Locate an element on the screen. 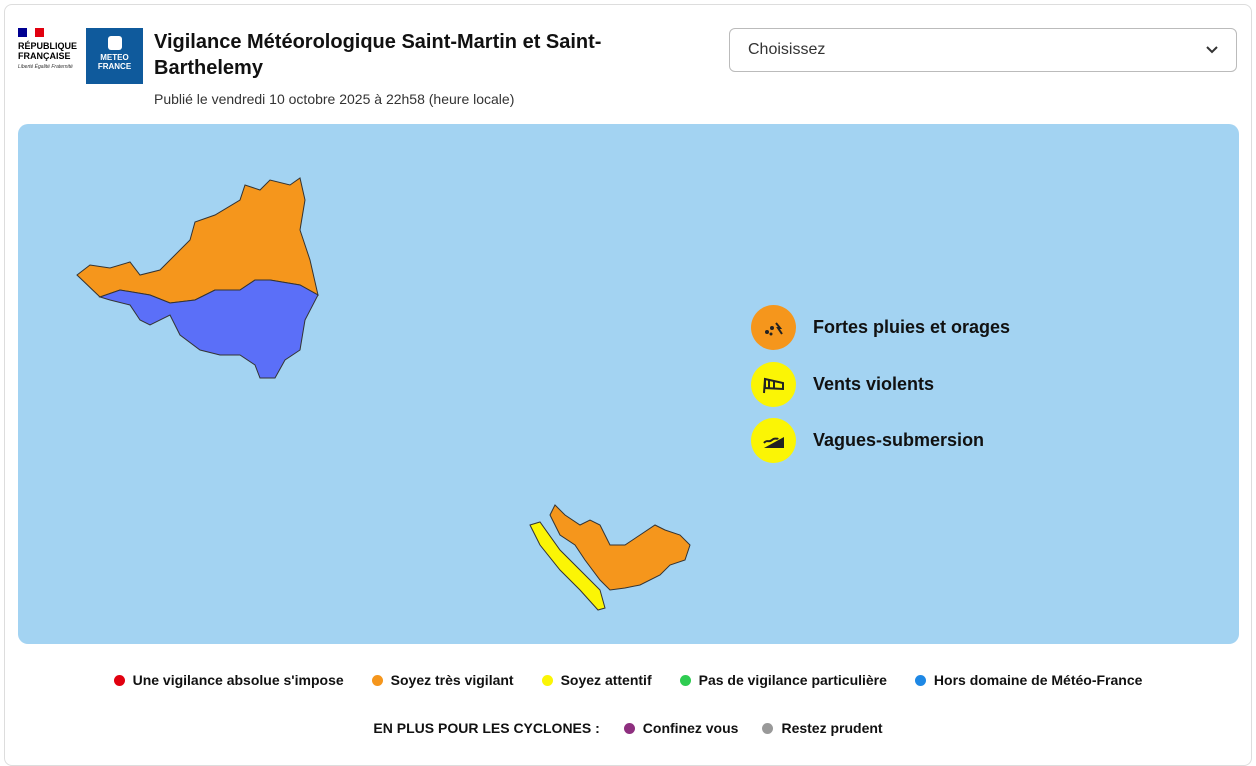 This screenshot has width=1256, height=766. meteo-france-logo: METEO FRANCE is located at coordinates (114, 56).